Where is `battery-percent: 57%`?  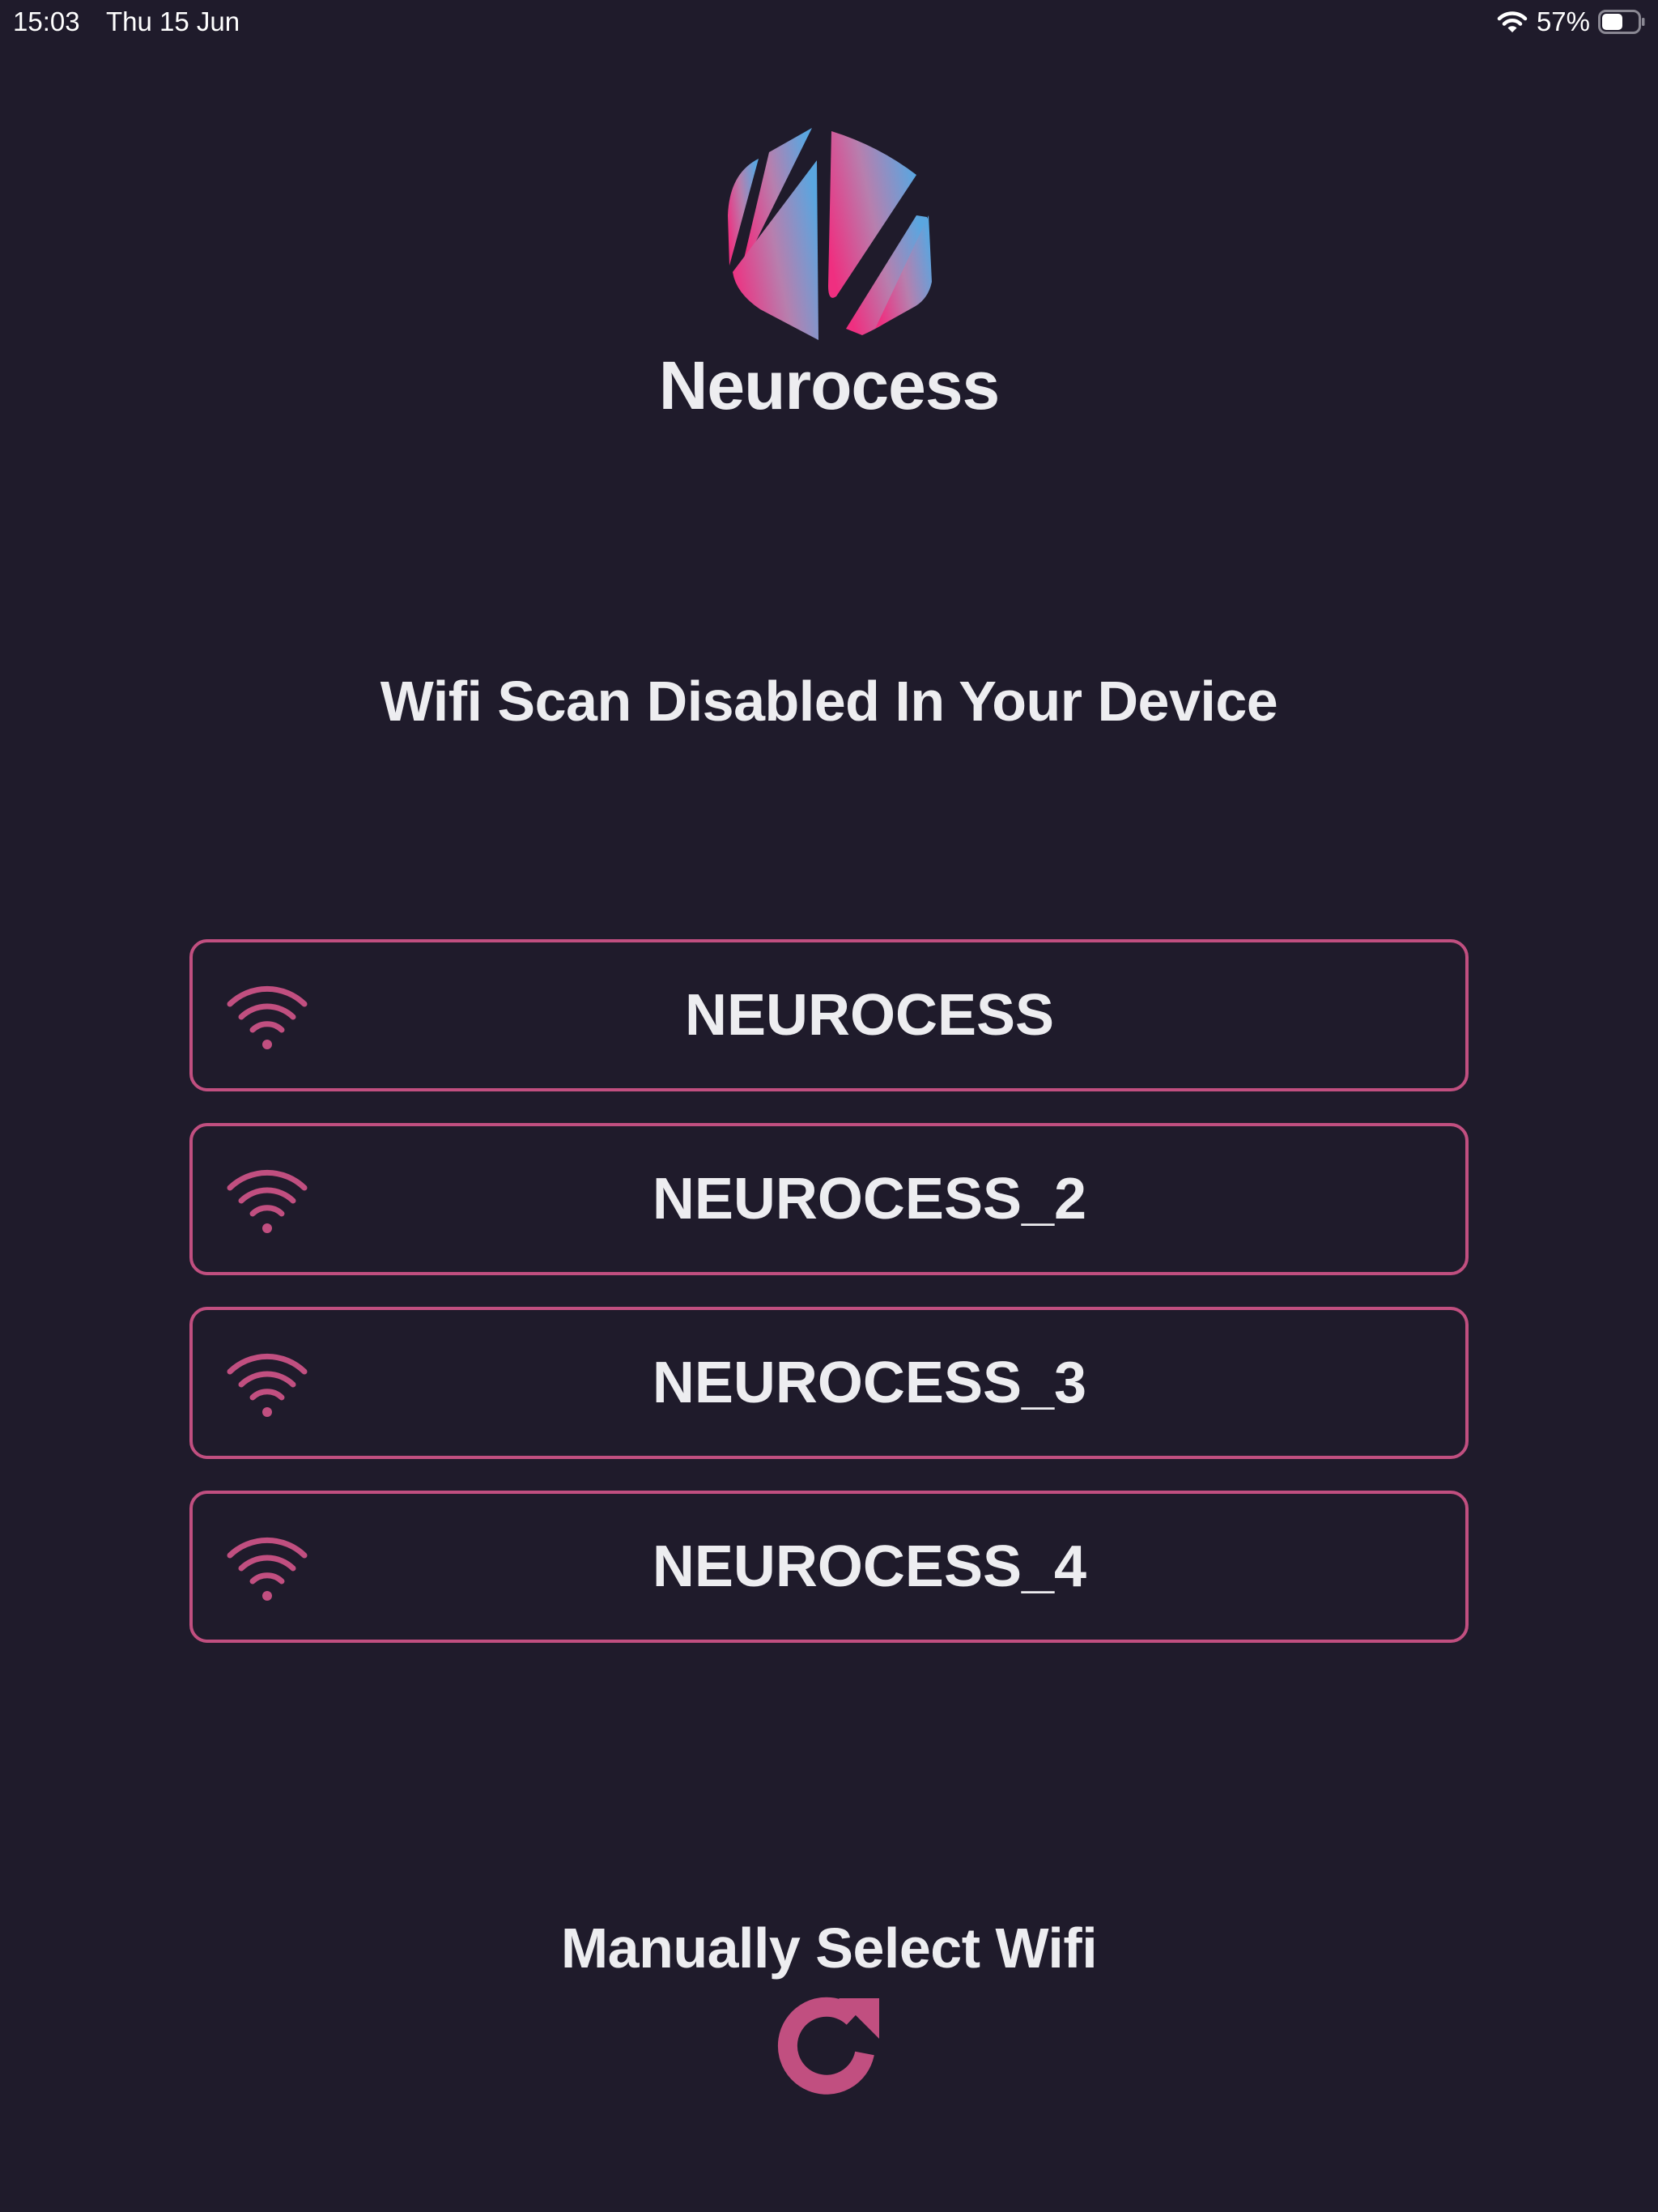 battery-percent: 57% is located at coordinates (1563, 21).